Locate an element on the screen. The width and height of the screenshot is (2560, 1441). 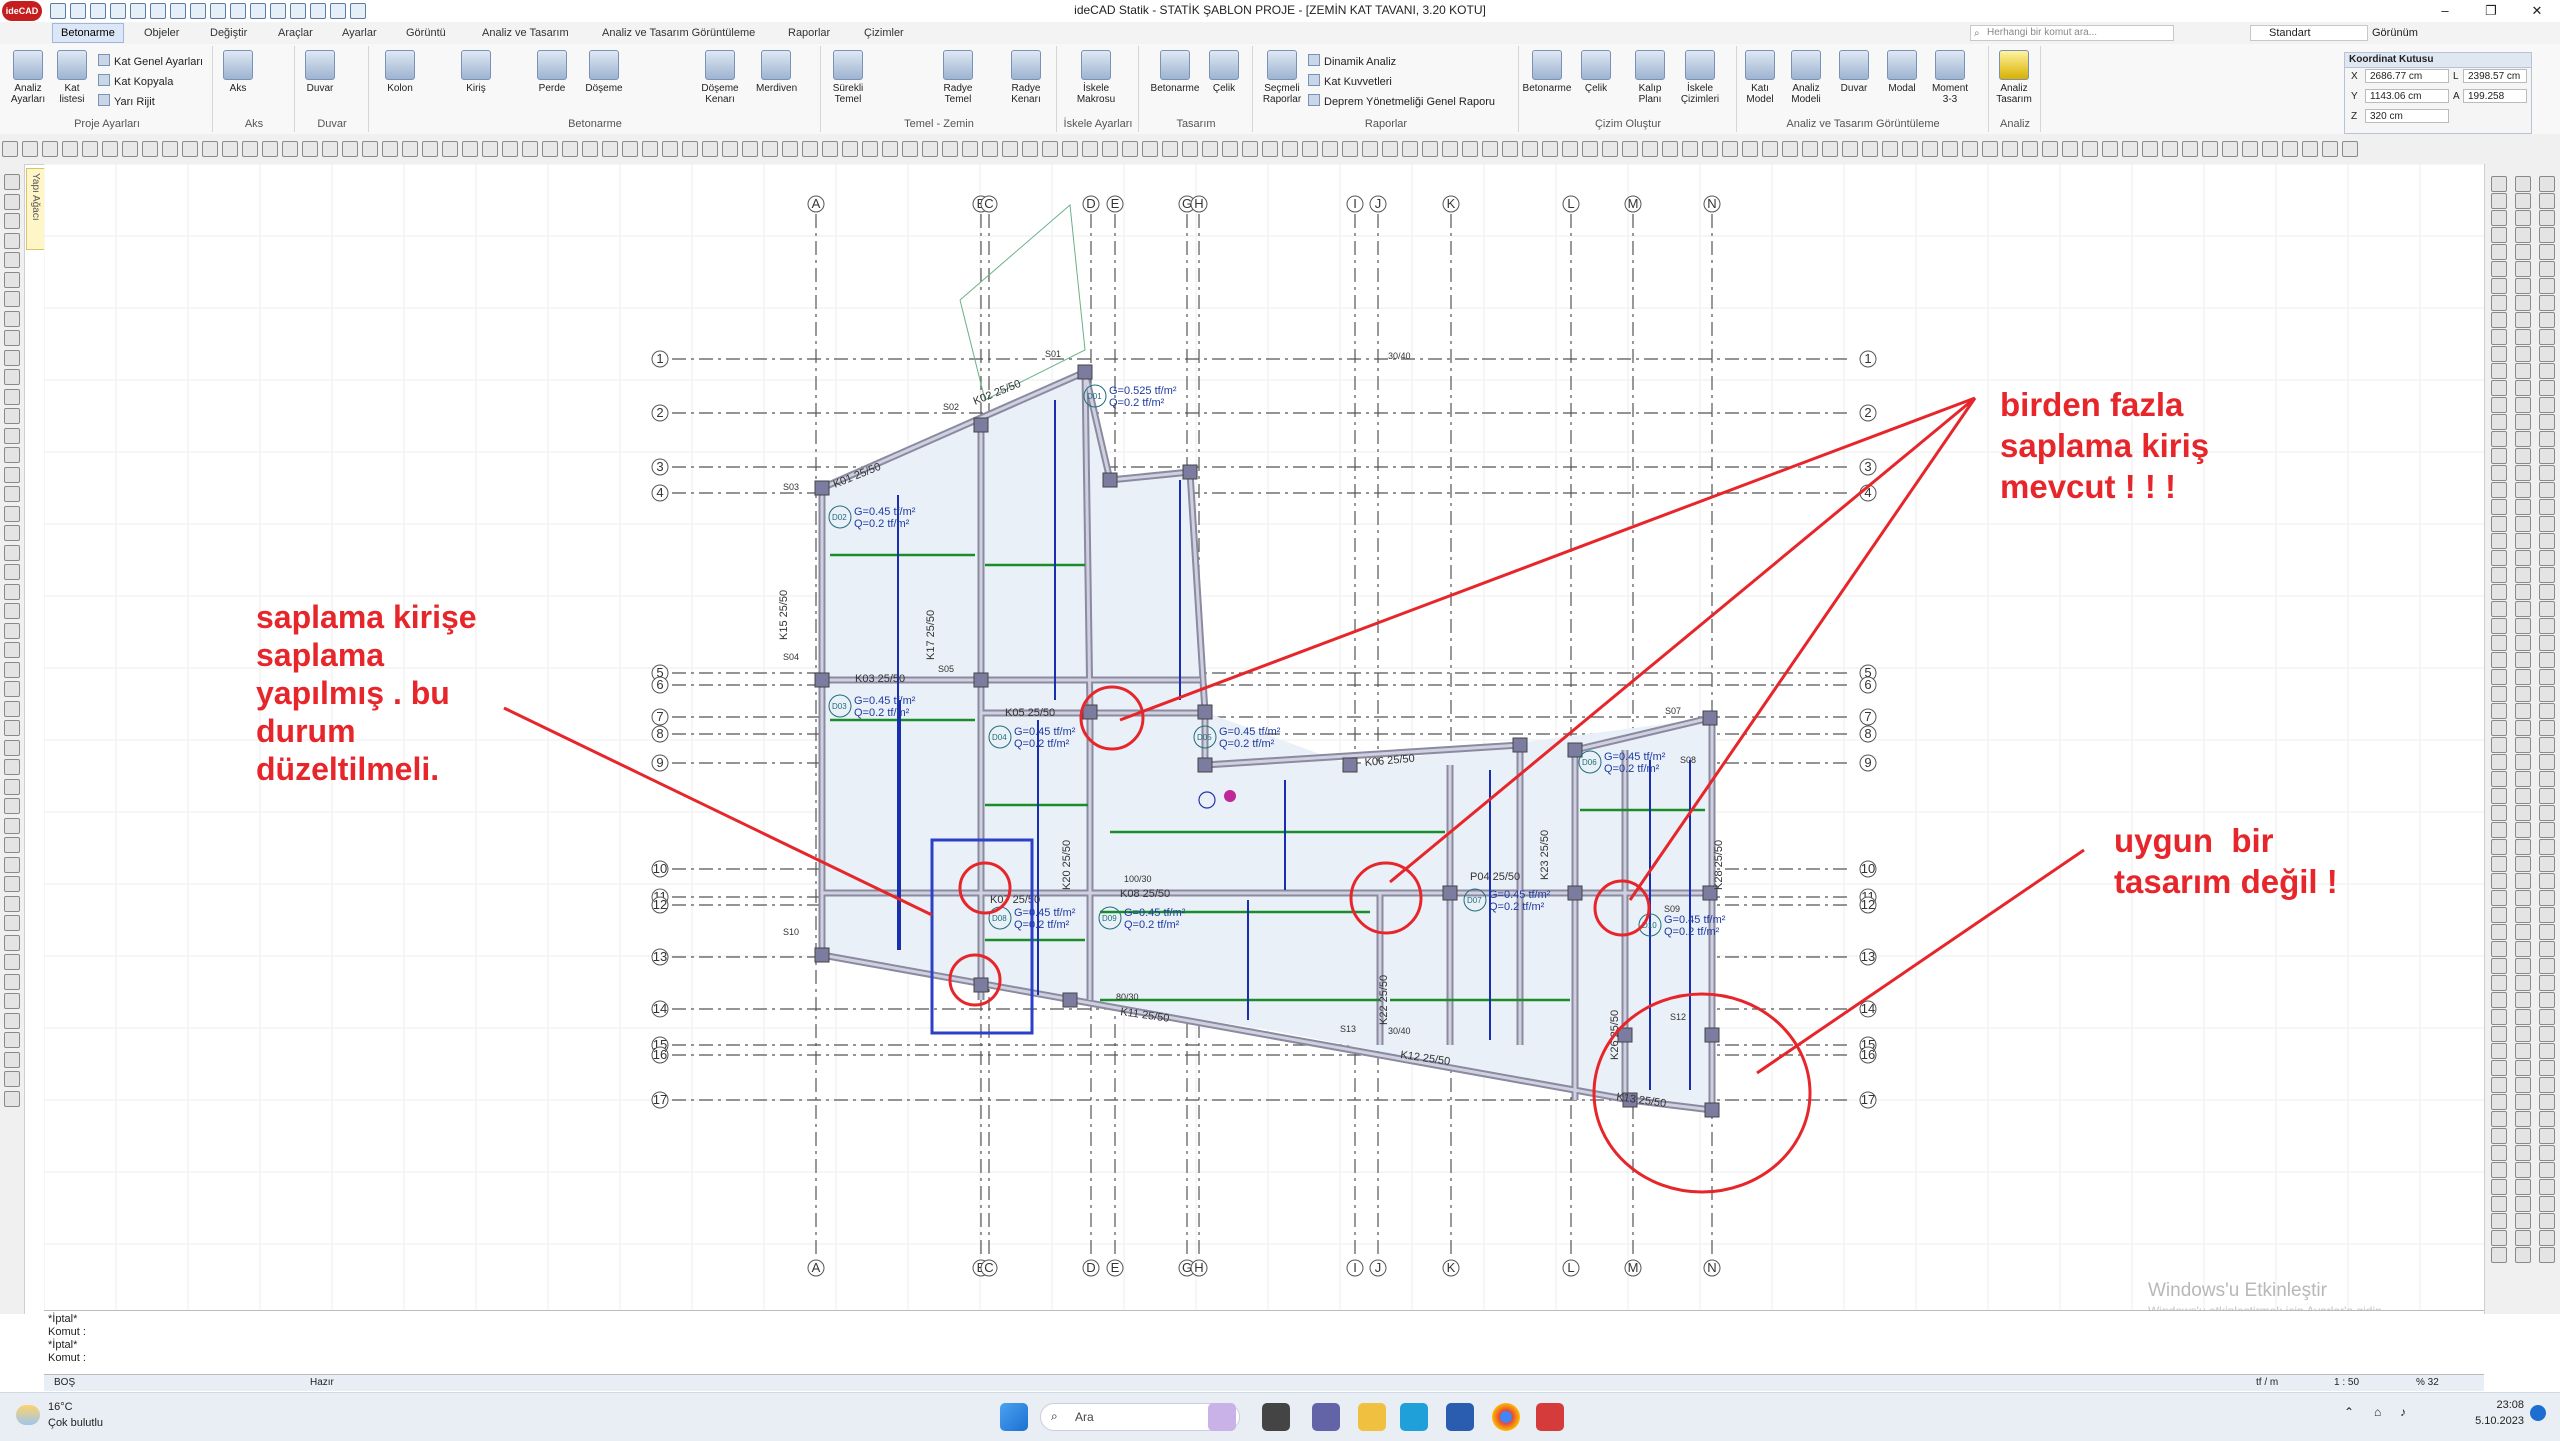
duvar-view-button: Duvar is located at coordinates (1854, 72).